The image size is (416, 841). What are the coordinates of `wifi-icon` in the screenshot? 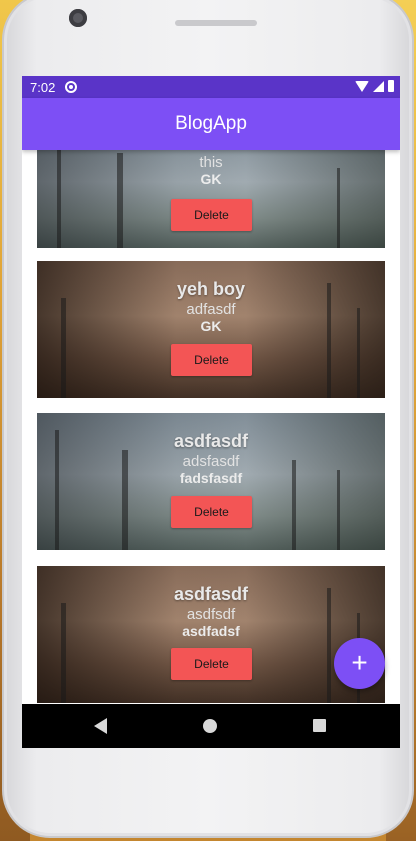 It's located at (362, 86).